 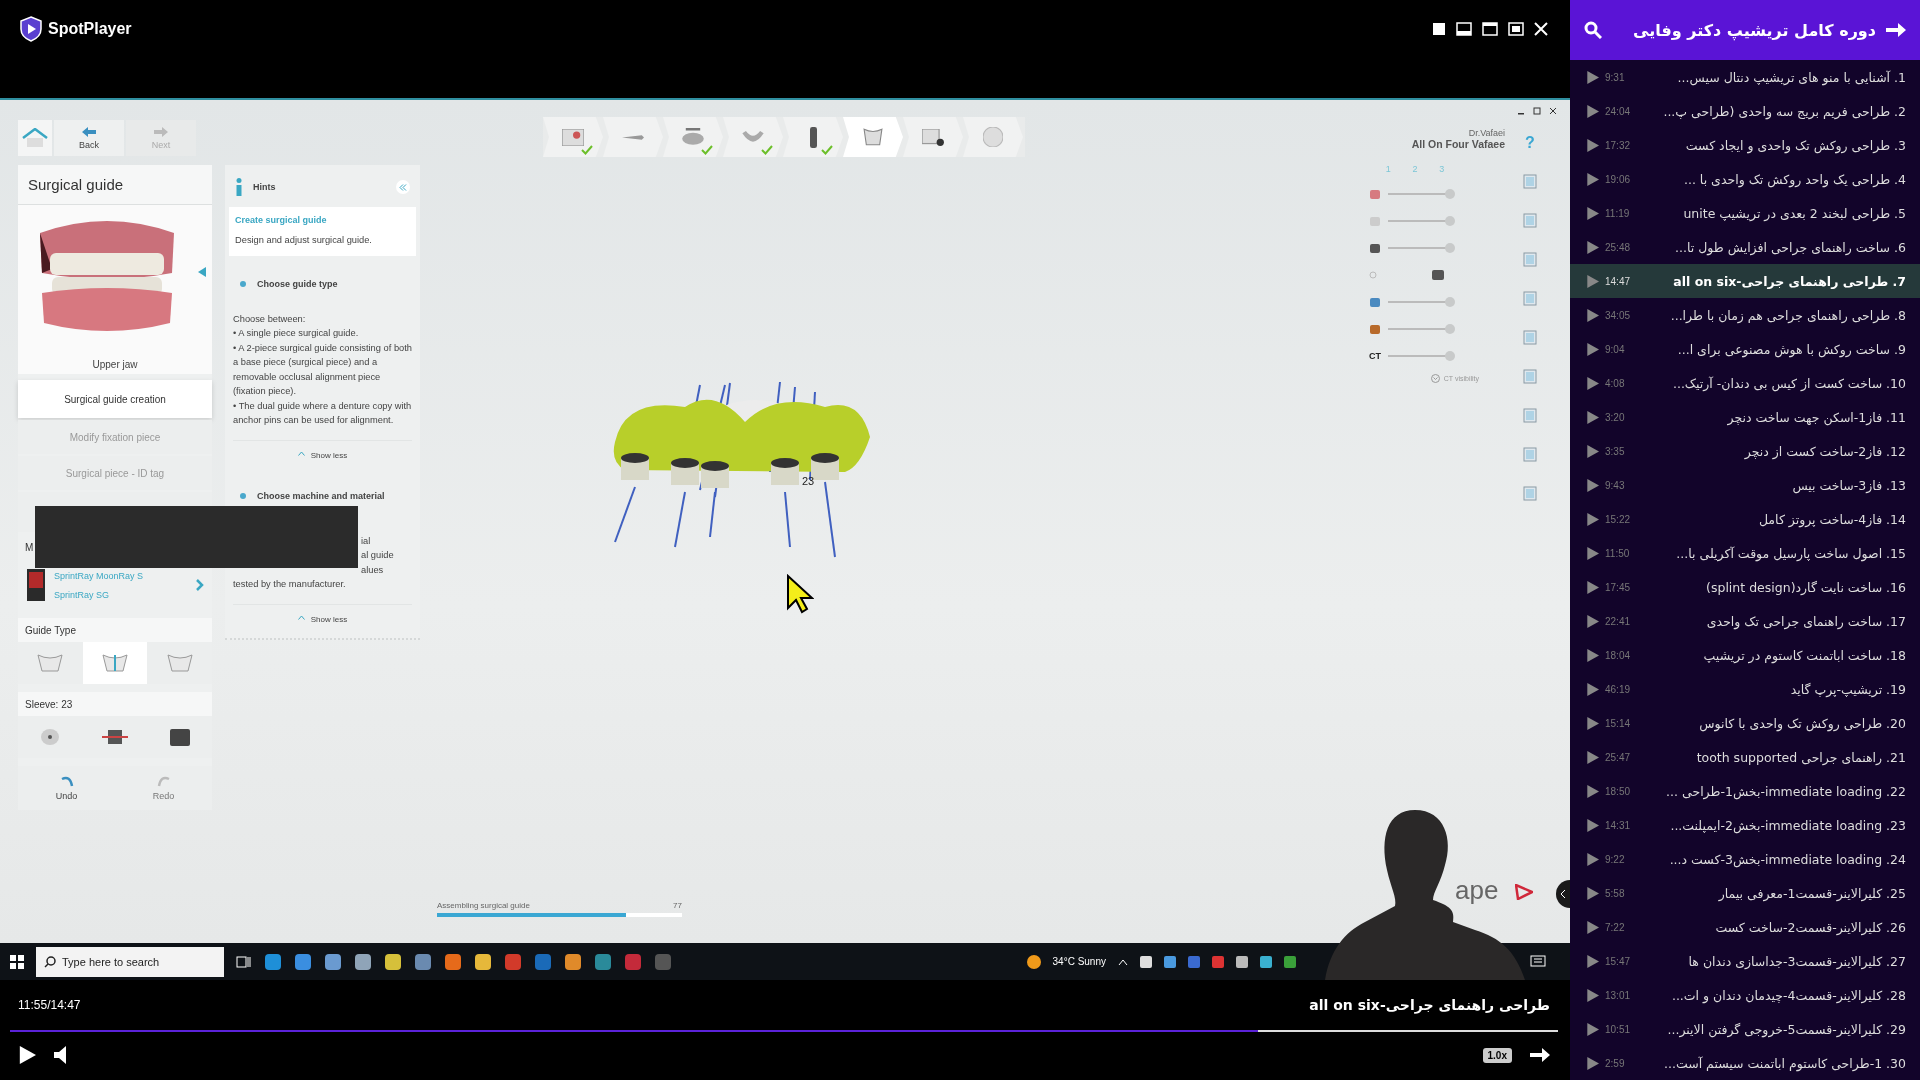 What do you see at coordinates (1435, 378) in the screenshot?
I see `chevron-down-icon` at bounding box center [1435, 378].